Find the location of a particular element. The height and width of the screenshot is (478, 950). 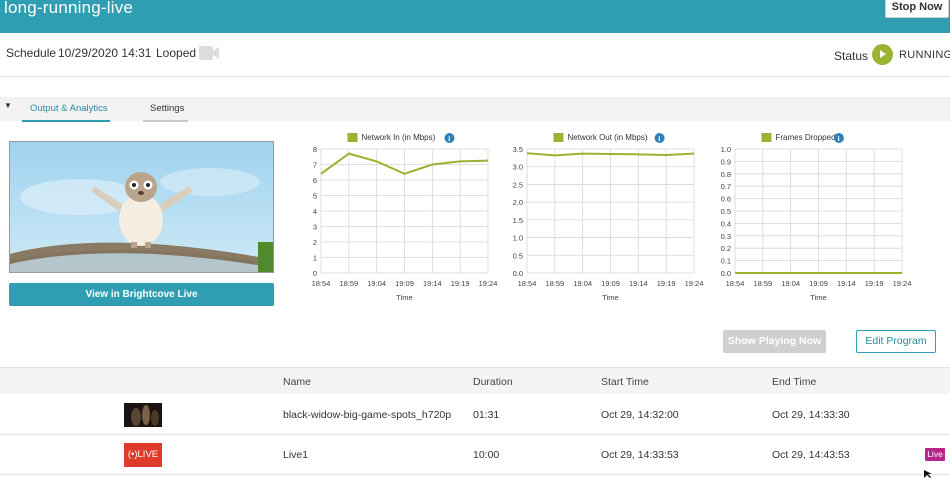

divider is located at coordinates (475, 76).